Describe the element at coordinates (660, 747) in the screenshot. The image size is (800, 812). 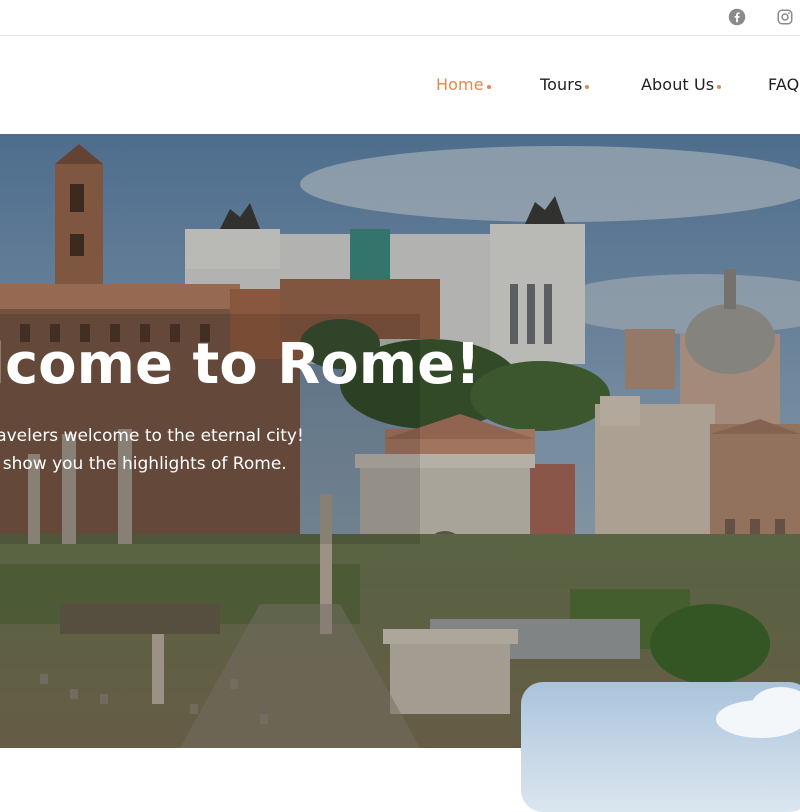
I see `promo-image-card` at that location.